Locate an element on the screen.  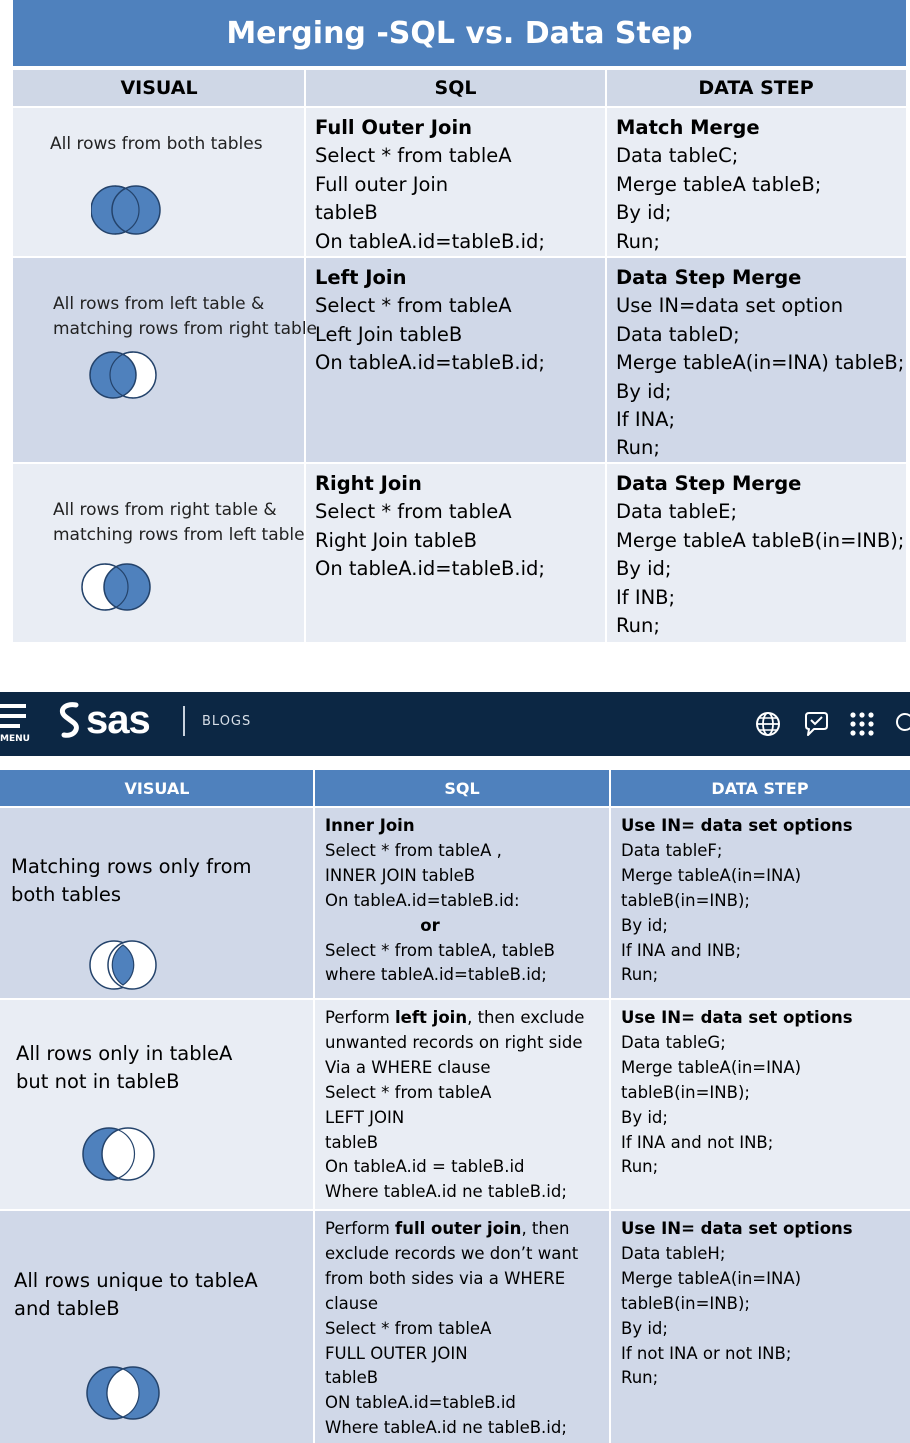
navbar-divider is located at coordinates (184, 721).